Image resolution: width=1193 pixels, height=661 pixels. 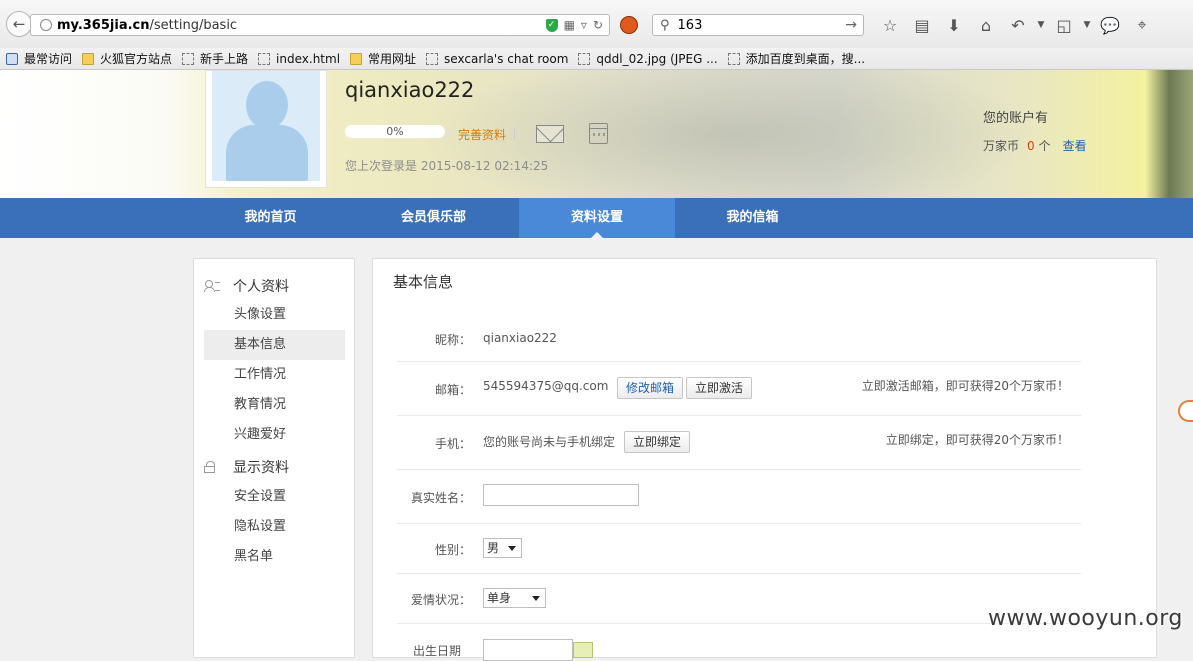 What do you see at coordinates (274, 405) in the screenshot?
I see `sidebar-item-education: 教育情况` at bounding box center [274, 405].